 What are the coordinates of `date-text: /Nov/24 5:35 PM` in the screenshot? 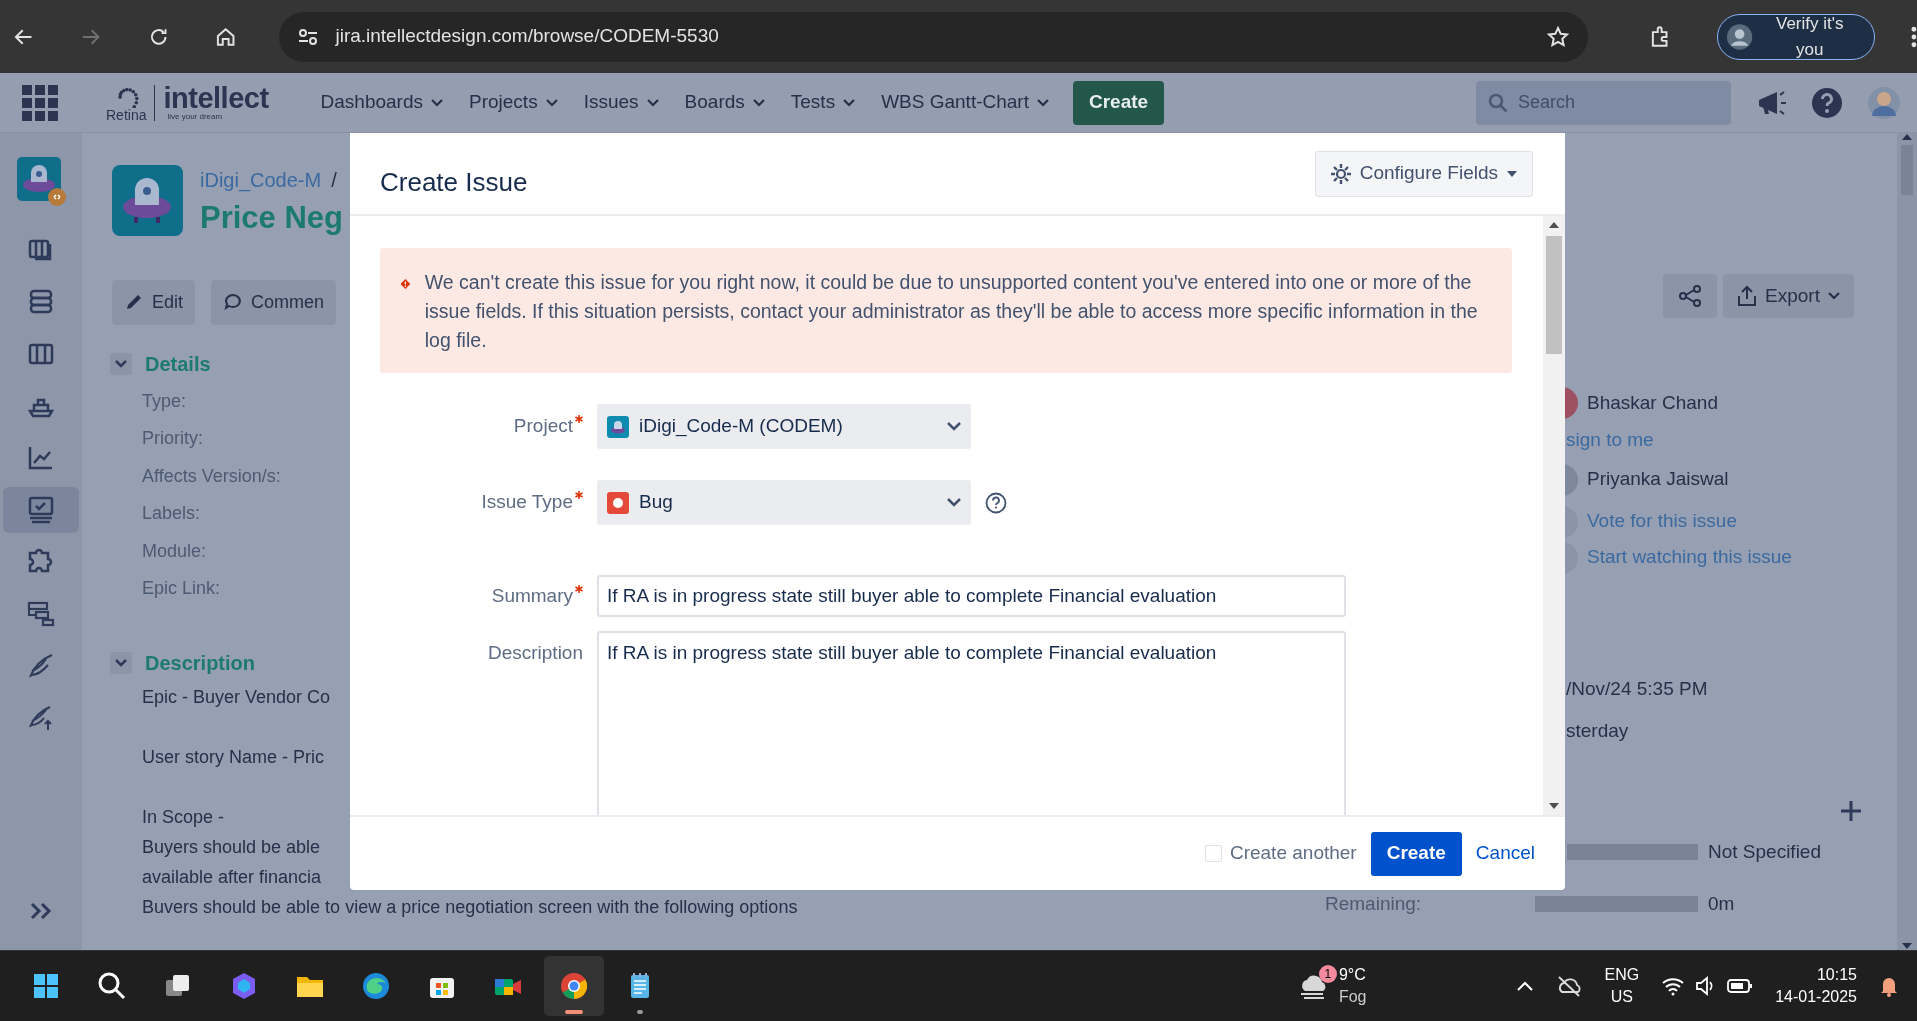 It's located at (1637, 688).